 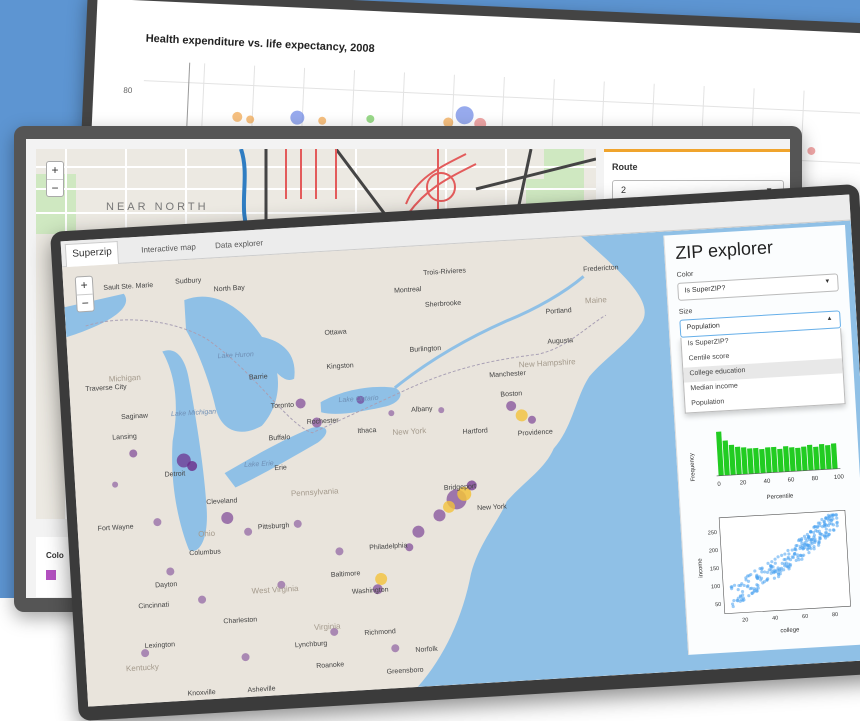 What do you see at coordinates (511, 394) in the screenshot?
I see `city-label: Boston` at bounding box center [511, 394].